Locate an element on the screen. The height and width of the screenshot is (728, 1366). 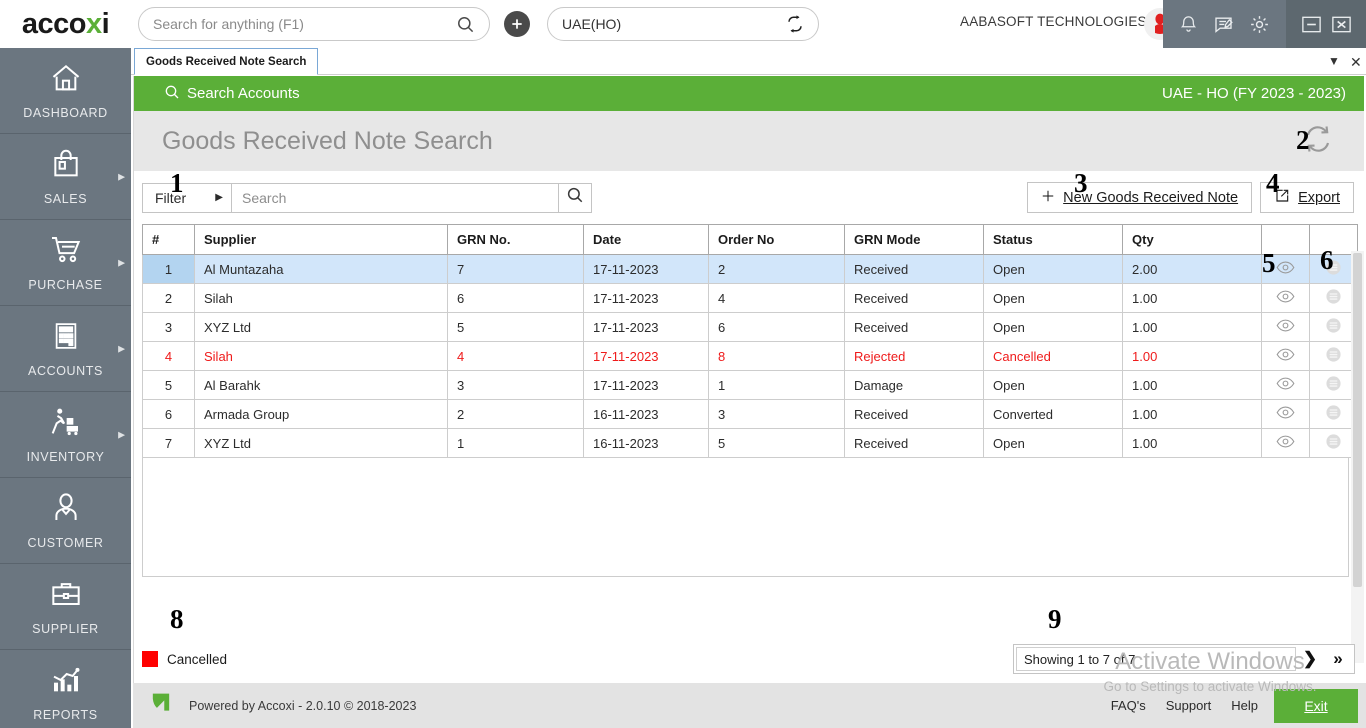
sidebar-item-sales: SALES ▶ is located at coordinates (65, 177).